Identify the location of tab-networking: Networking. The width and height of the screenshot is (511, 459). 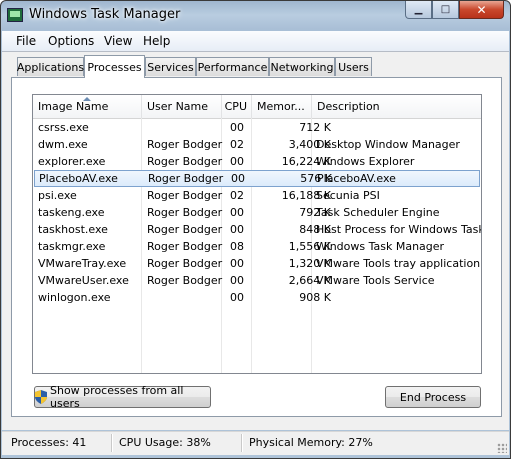
(302, 66).